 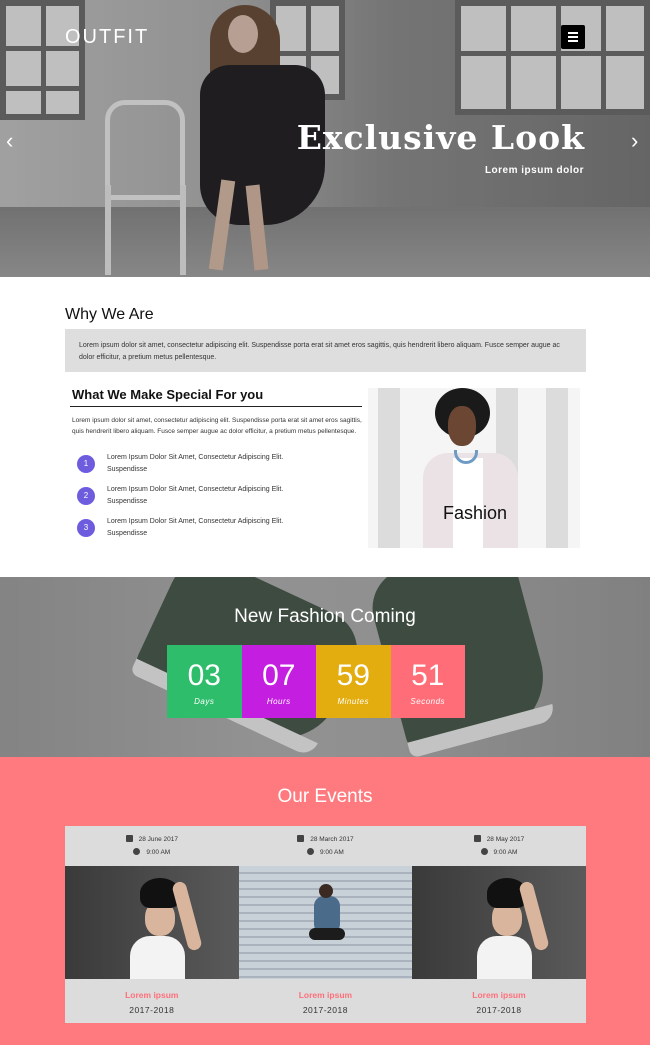 What do you see at coordinates (158, 839) in the screenshot?
I see `event-date-text: 28 June 2017` at bounding box center [158, 839].